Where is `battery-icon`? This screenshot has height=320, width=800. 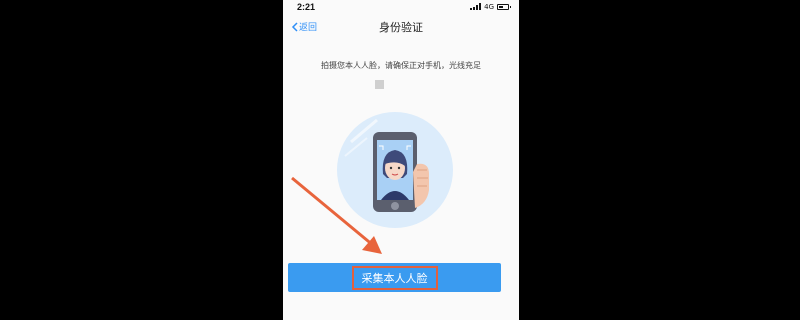 battery-icon is located at coordinates (504, 6).